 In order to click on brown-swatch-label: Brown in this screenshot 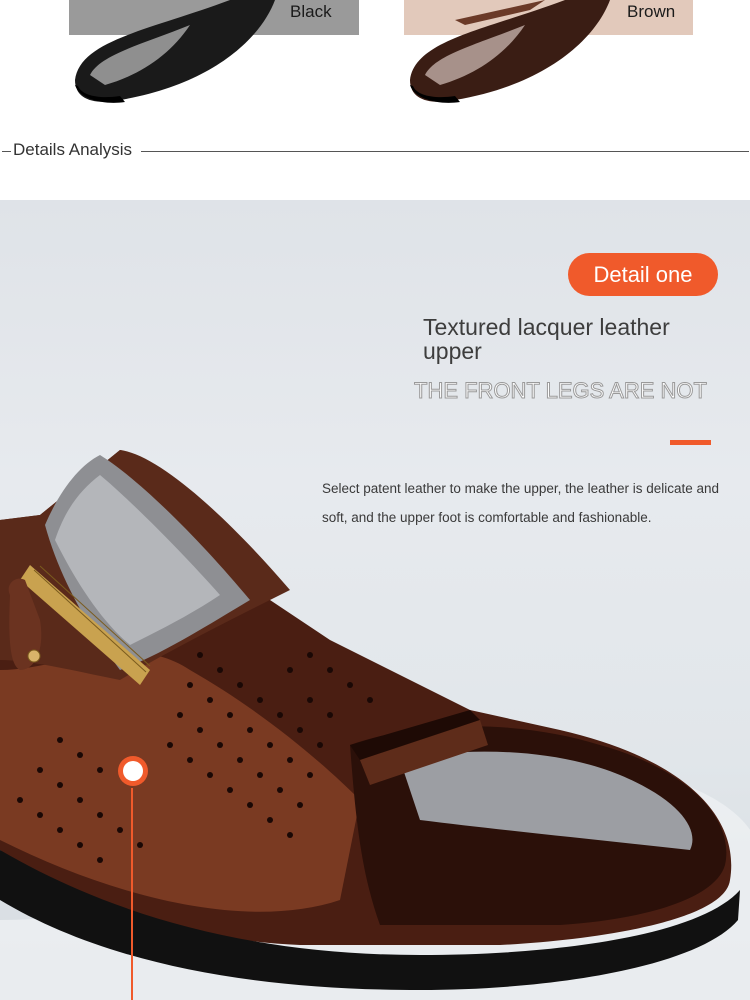, I will do `click(651, 11)`.